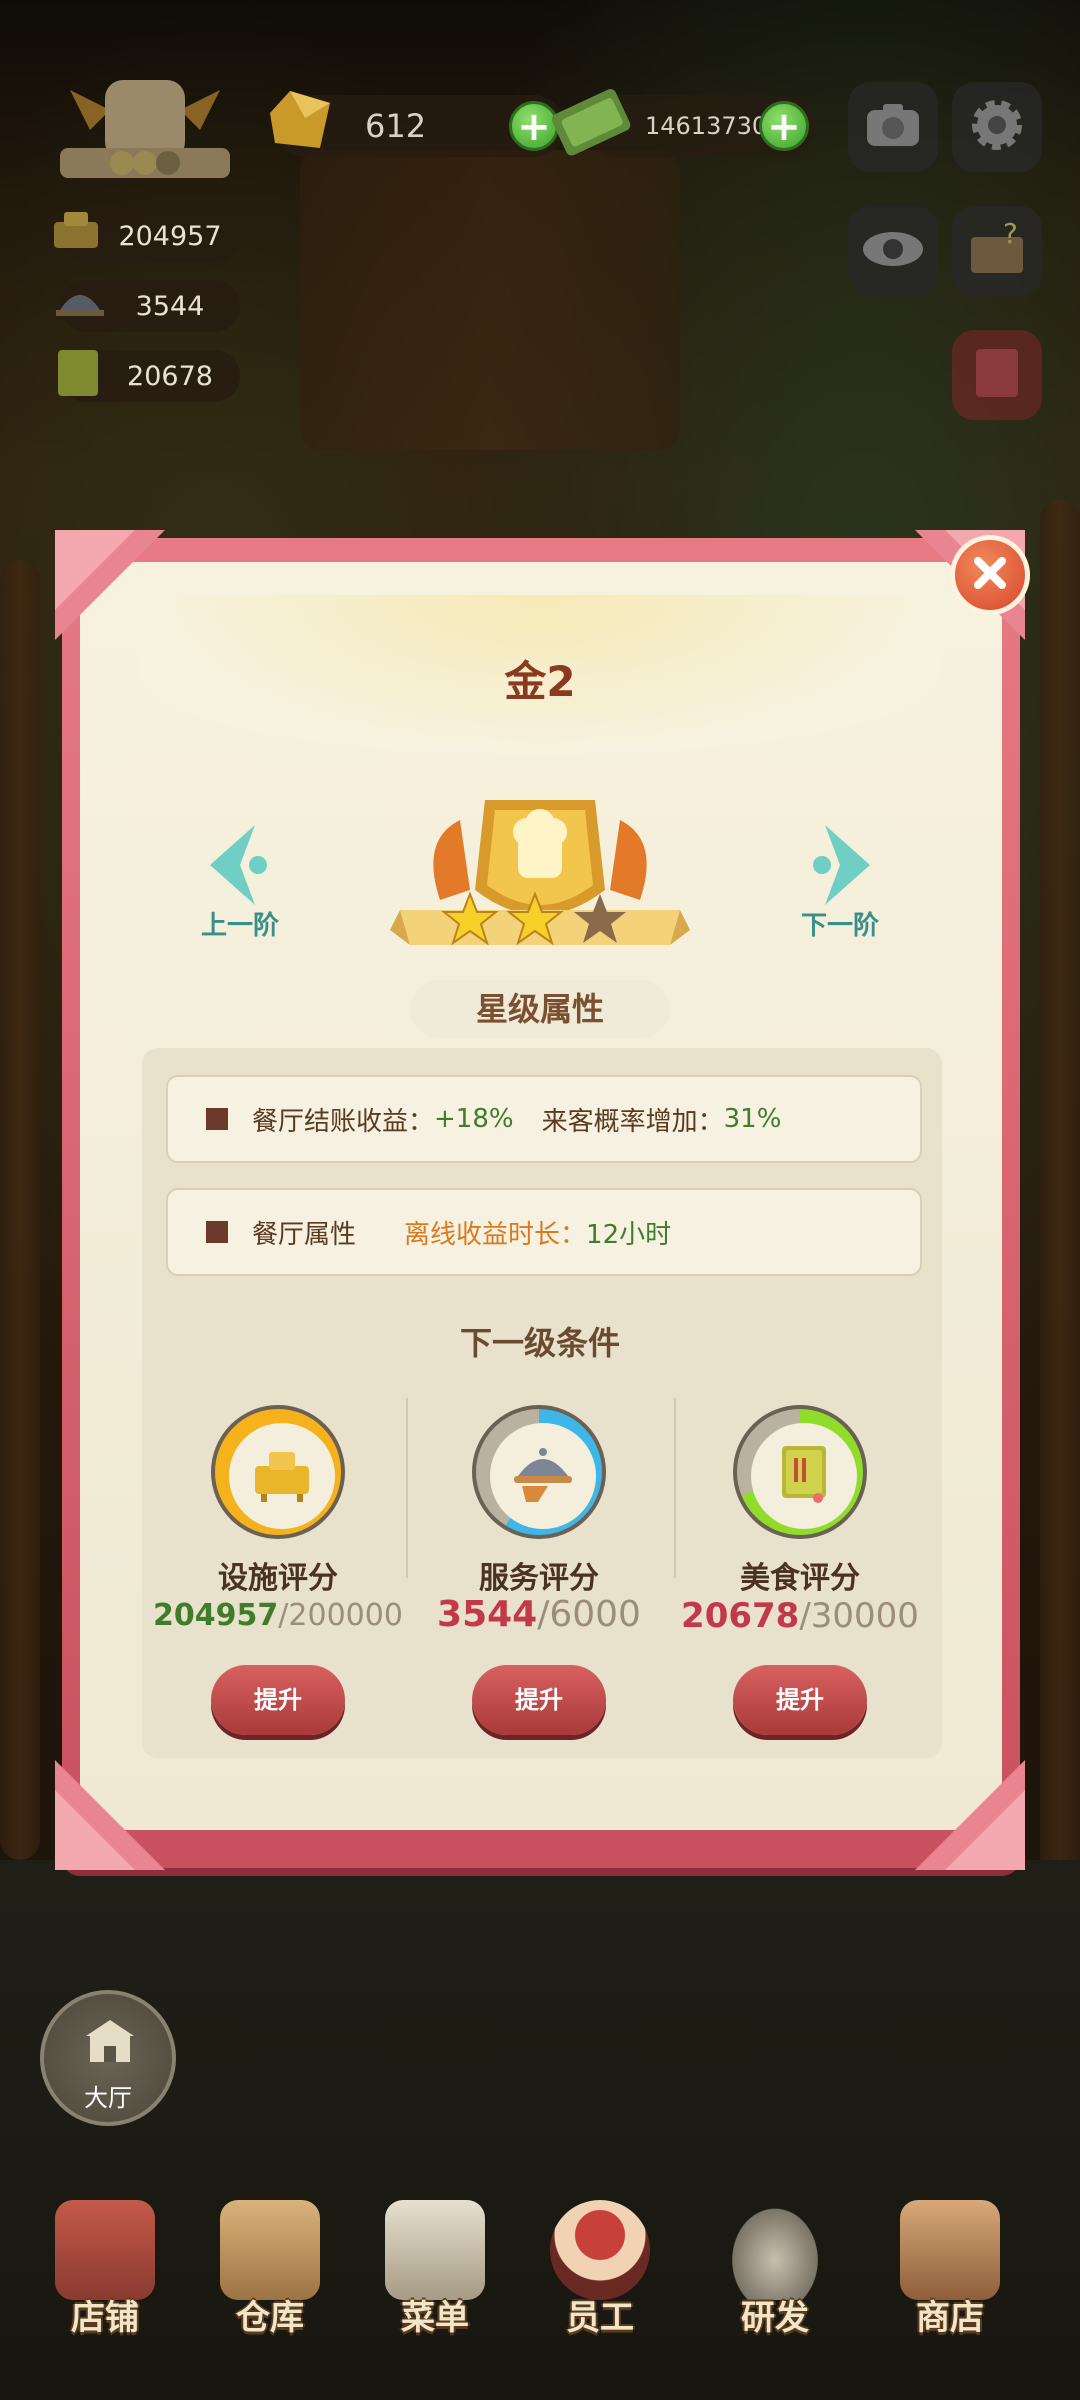 The width and height of the screenshot is (1080, 2400). What do you see at coordinates (170, 306) in the screenshot?
I see `service-score-value: 3544` at bounding box center [170, 306].